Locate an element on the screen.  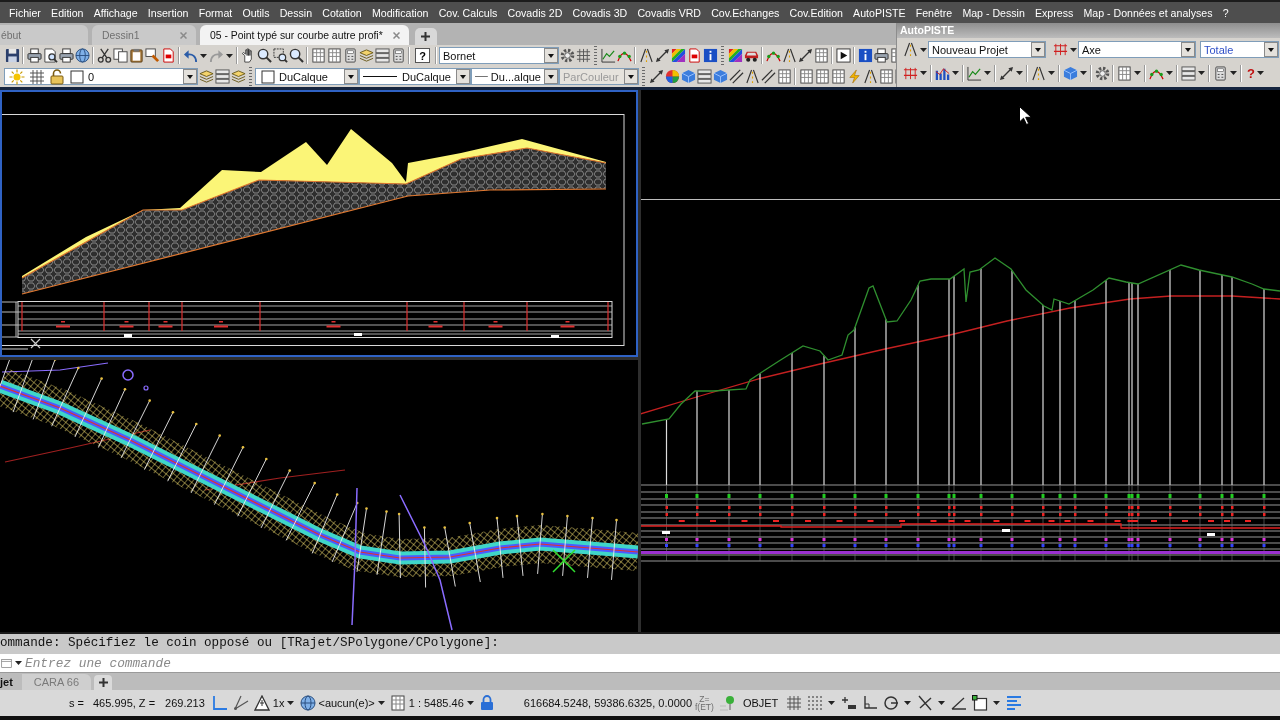
color-dropdown: DuCalque is located at coordinates (307, 76).